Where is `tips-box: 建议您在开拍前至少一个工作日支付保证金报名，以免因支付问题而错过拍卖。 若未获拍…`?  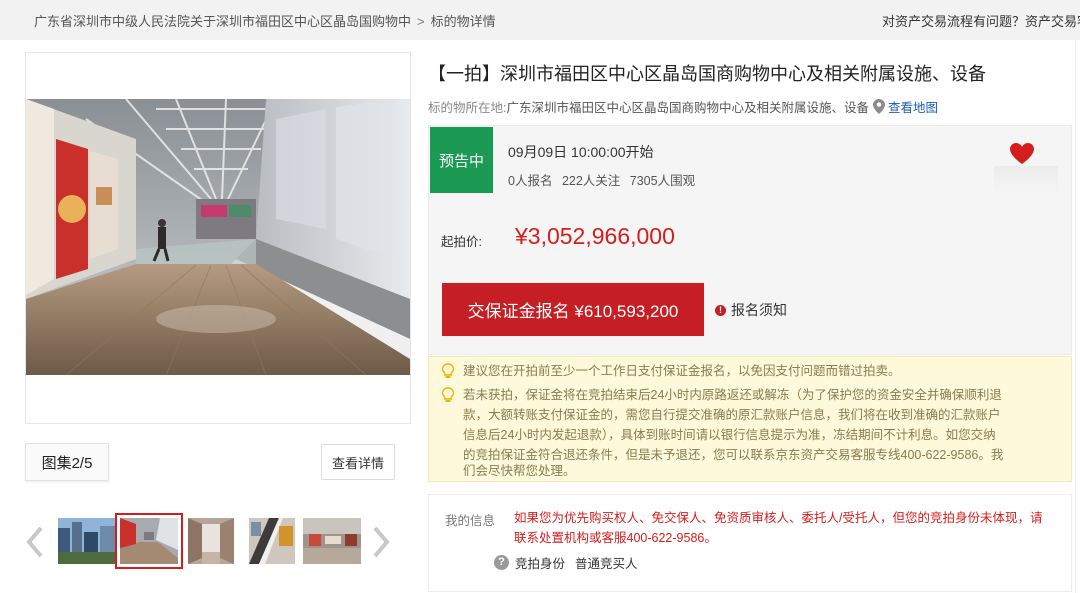 tips-box: 建议您在开拍前至少一个工作日支付保证金报名，以免因支付问题而错过拍卖。 若未获拍… is located at coordinates (750, 419).